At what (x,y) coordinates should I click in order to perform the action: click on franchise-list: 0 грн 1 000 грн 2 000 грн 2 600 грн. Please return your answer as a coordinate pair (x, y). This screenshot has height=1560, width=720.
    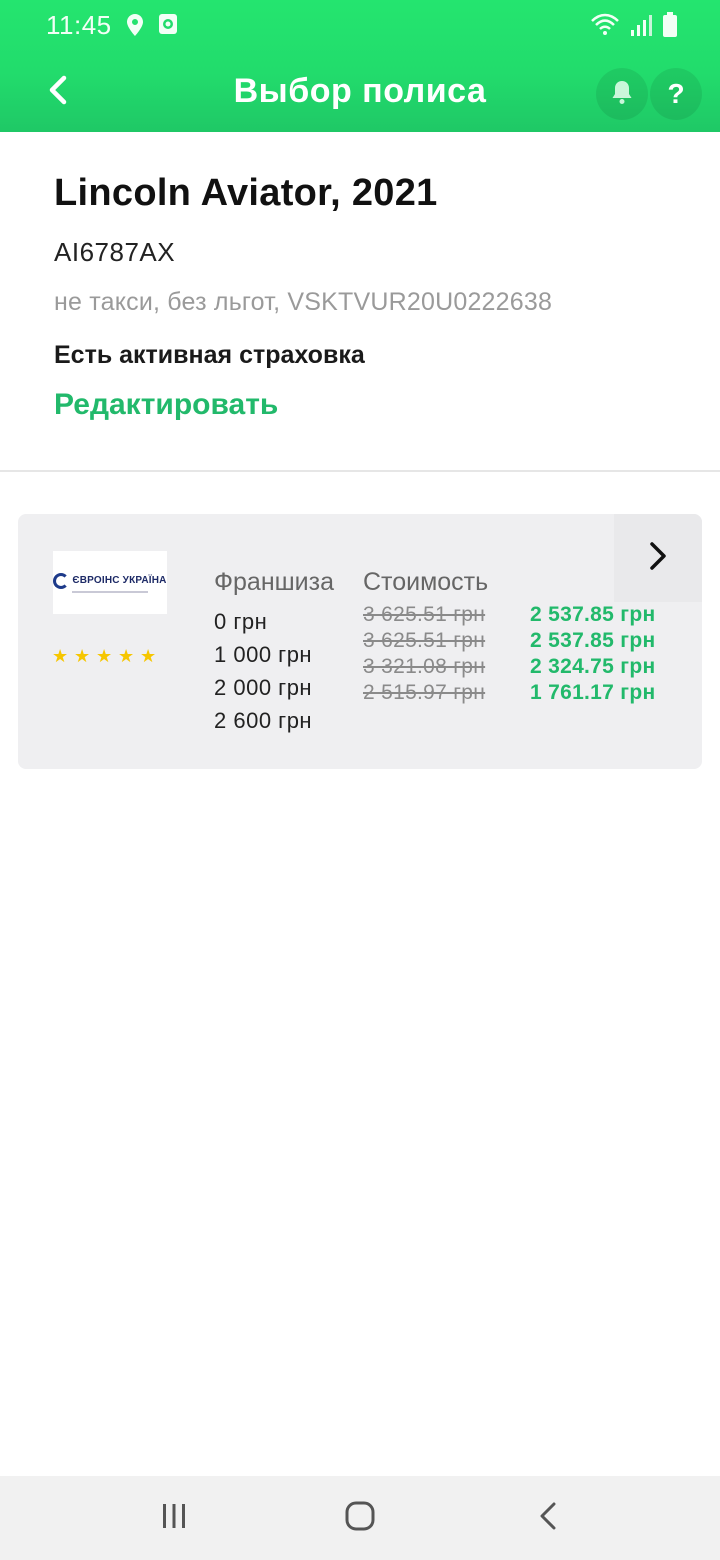
    Looking at the image, I should click on (263, 674).